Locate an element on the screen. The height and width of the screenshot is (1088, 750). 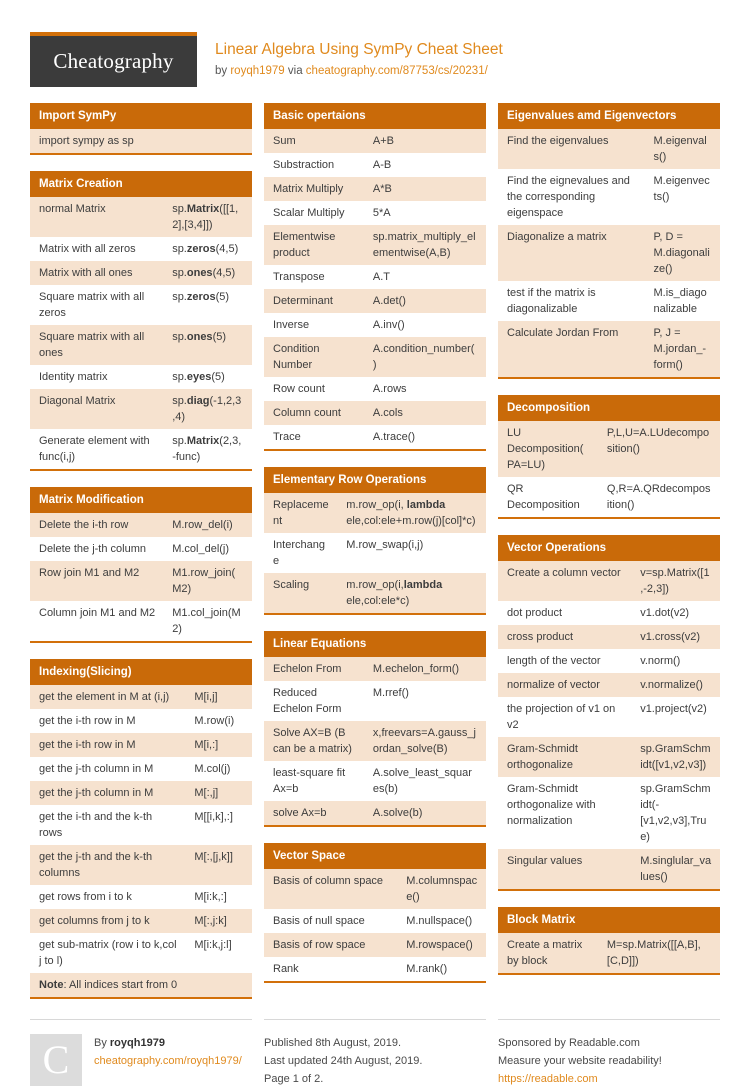
table-row: cross product v1.cross(v2) is located at coordinates (609, 637).